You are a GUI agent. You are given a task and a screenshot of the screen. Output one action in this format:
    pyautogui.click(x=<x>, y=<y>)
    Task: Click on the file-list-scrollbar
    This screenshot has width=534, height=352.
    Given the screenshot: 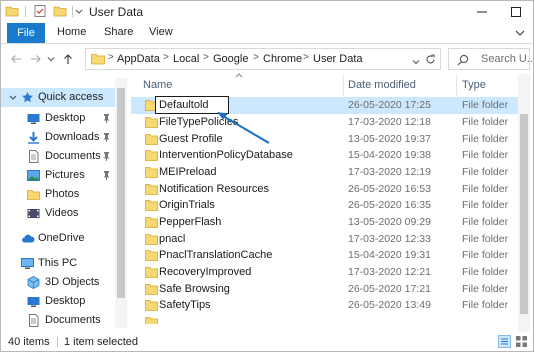 What is the action you would take?
    pyautogui.click(x=524, y=203)
    